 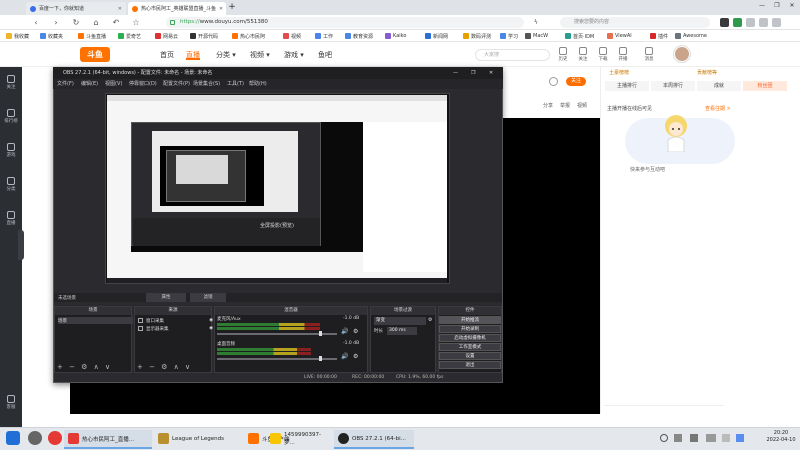 What do you see at coordinates (470, 329) in the screenshot?
I see `start-recording-button: 开始录制` at bounding box center [470, 329].